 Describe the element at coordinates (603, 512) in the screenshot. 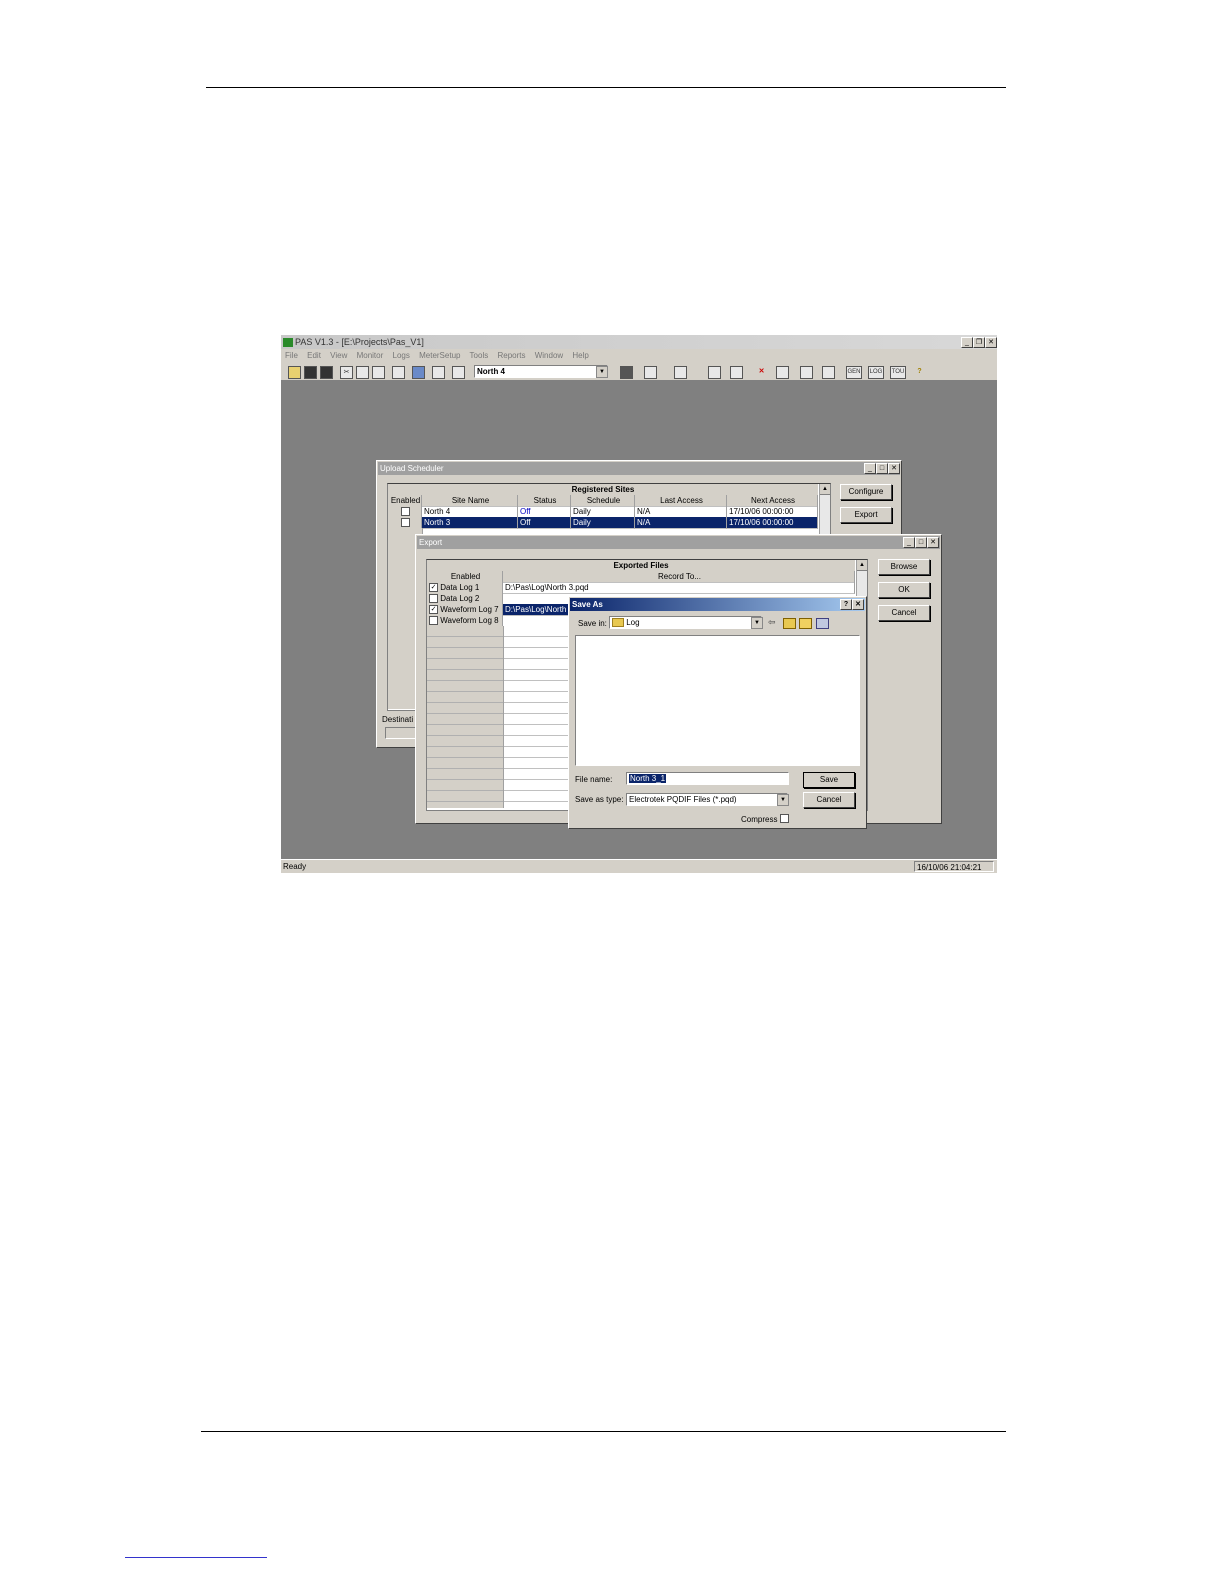

I see `table-row: North 4 Off Daily N/A 17/10/06 00:00:00` at that location.